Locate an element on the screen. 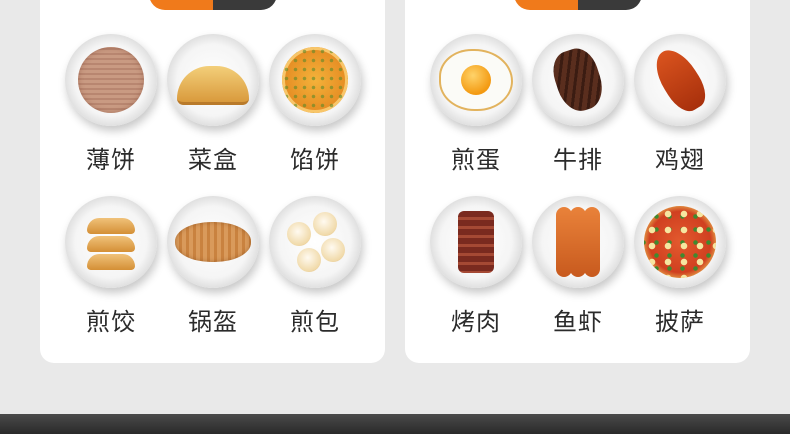 The height and width of the screenshot is (434, 790). food-item-shrimp: 鱼虾 is located at coordinates (578, 277).